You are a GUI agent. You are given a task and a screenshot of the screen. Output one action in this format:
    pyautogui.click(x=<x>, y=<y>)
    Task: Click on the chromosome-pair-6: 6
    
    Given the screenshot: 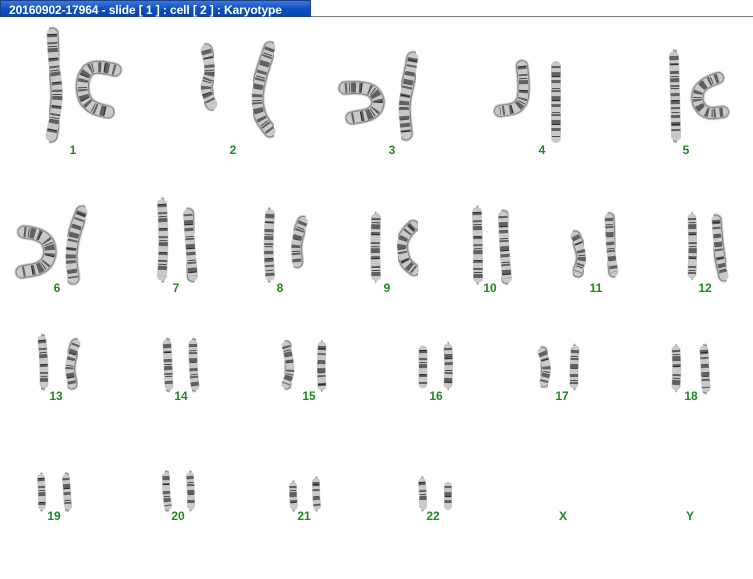 What is the action you would take?
    pyautogui.click(x=52, y=250)
    